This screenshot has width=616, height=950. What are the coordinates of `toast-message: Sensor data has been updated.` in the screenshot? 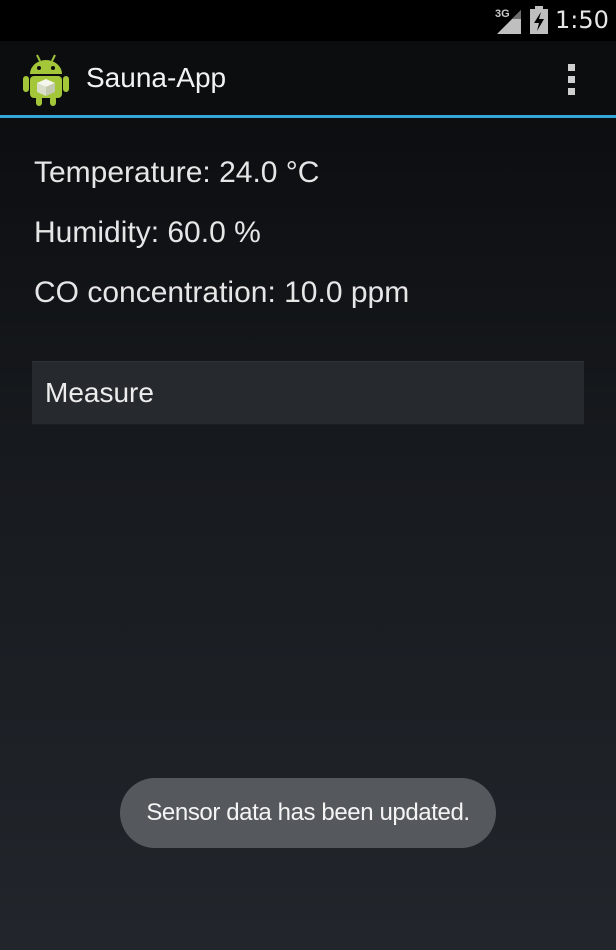 It's located at (308, 812).